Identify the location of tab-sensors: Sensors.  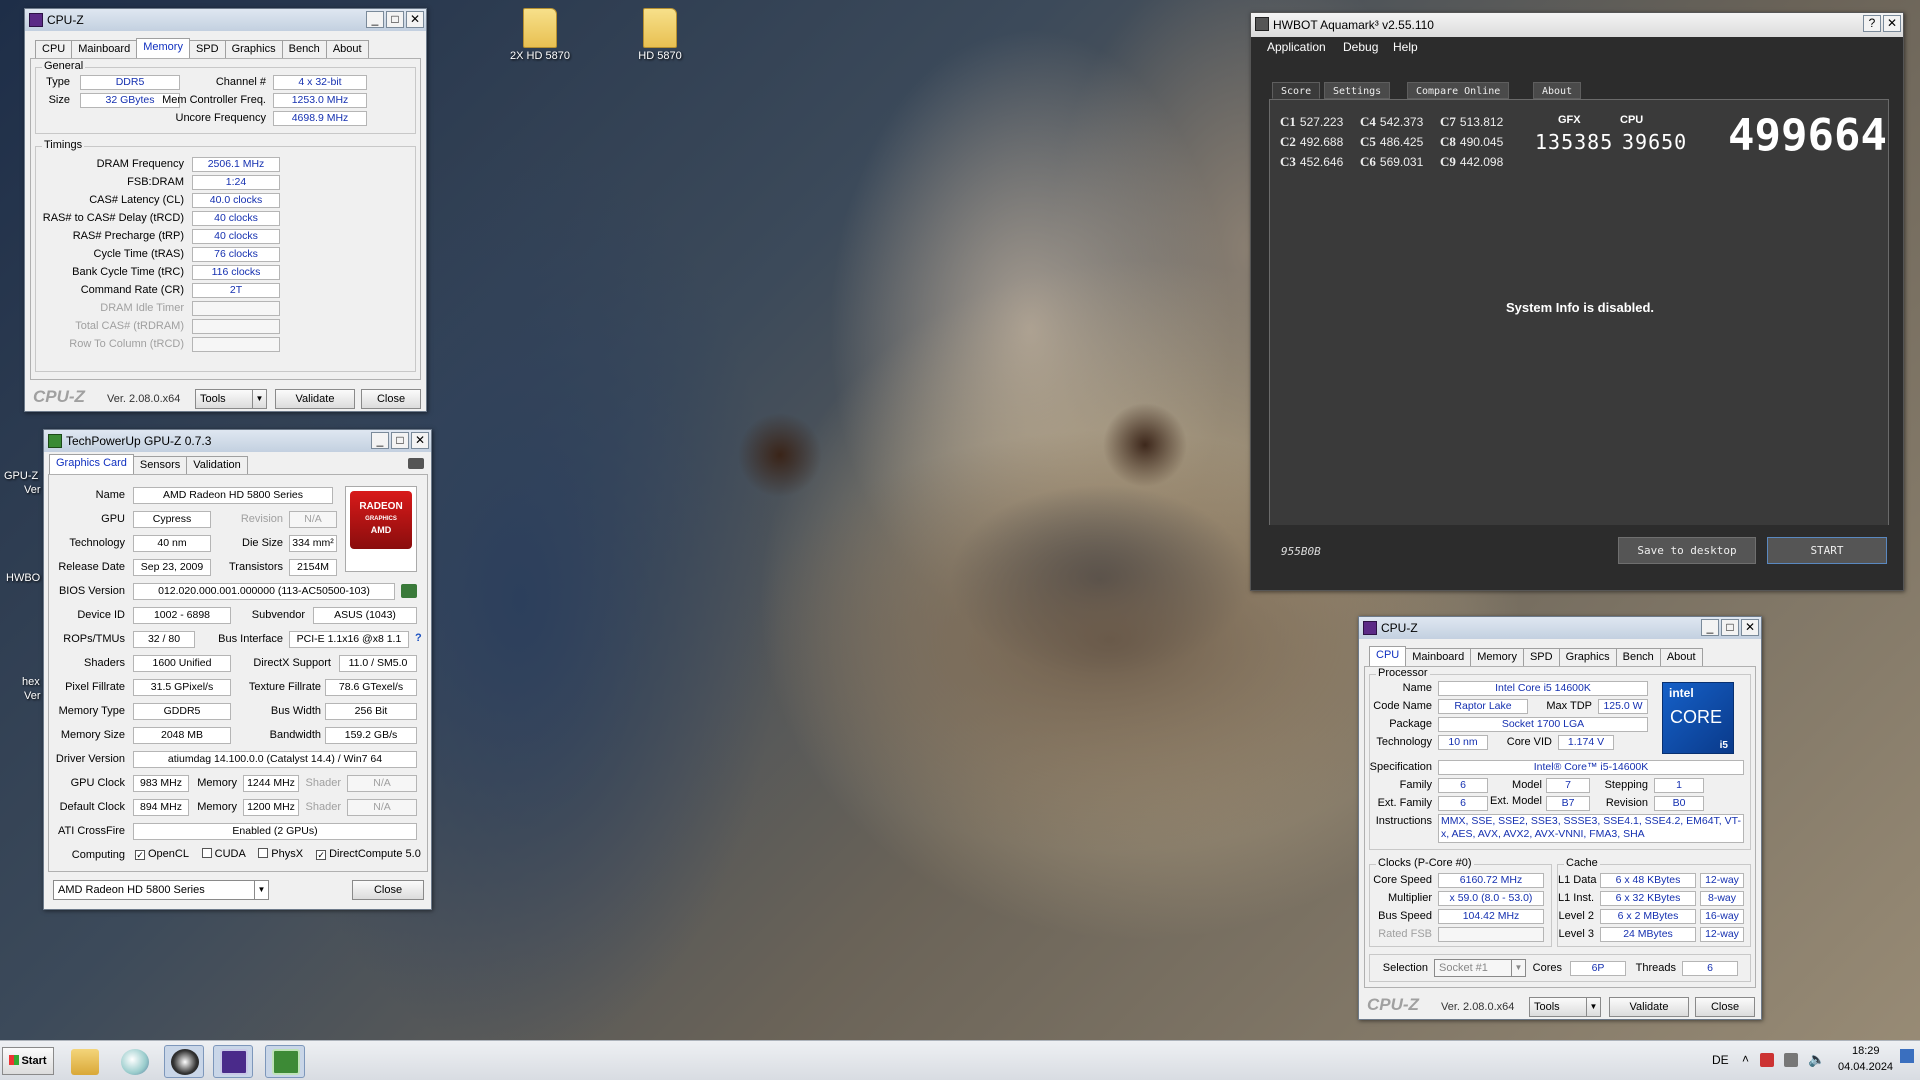
(160, 465).